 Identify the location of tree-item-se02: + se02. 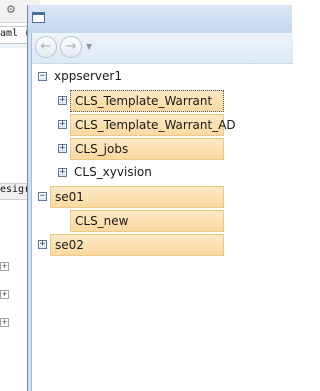
(162, 245).